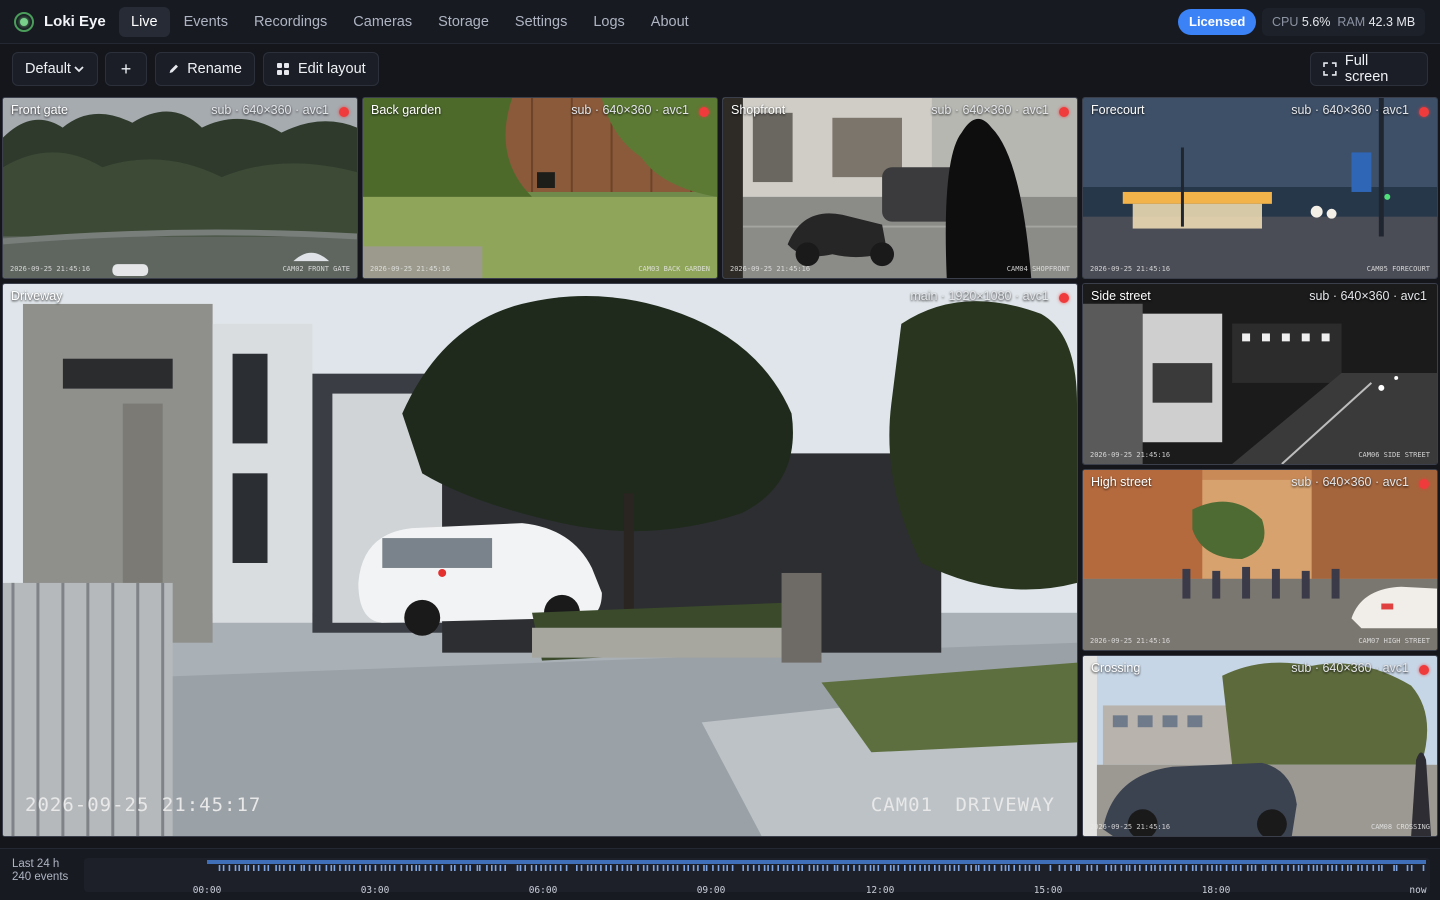  What do you see at coordinates (1217, 22) in the screenshot?
I see `license-badge: Licensed` at bounding box center [1217, 22].